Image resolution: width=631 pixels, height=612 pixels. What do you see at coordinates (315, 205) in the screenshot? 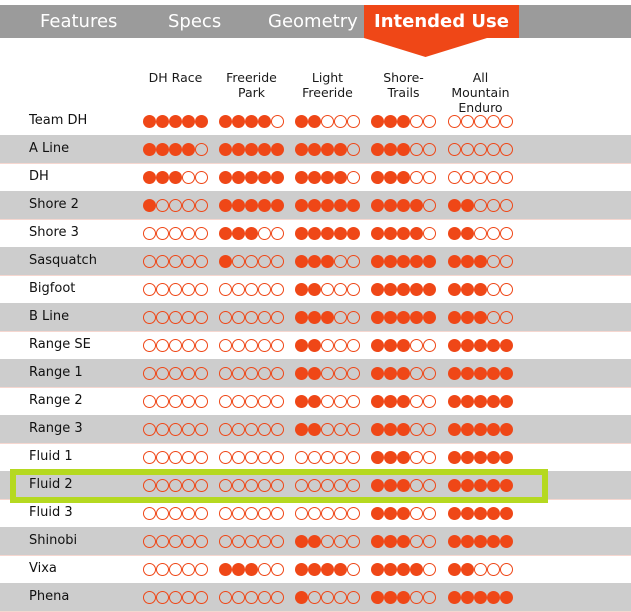
I see `table-row: Shore 2` at bounding box center [315, 205].